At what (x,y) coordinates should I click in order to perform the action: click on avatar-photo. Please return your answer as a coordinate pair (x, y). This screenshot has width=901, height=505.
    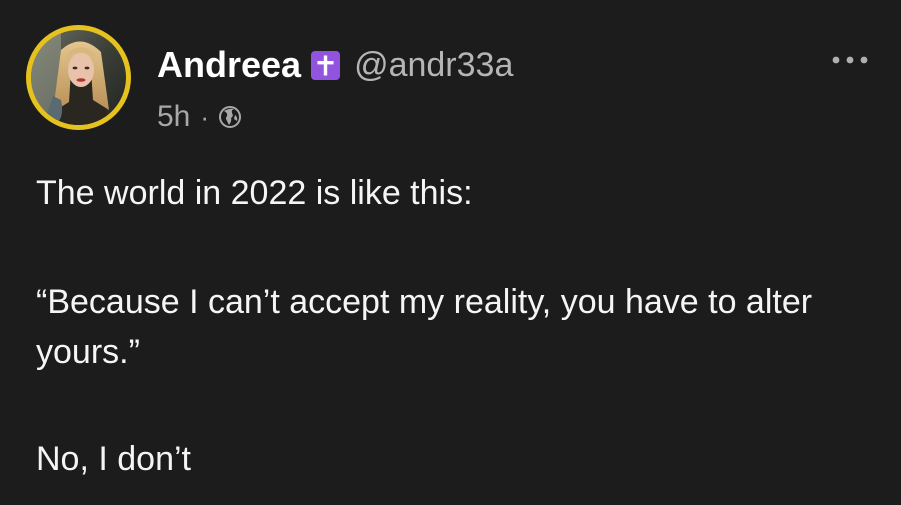
    Looking at the image, I should click on (78, 77).